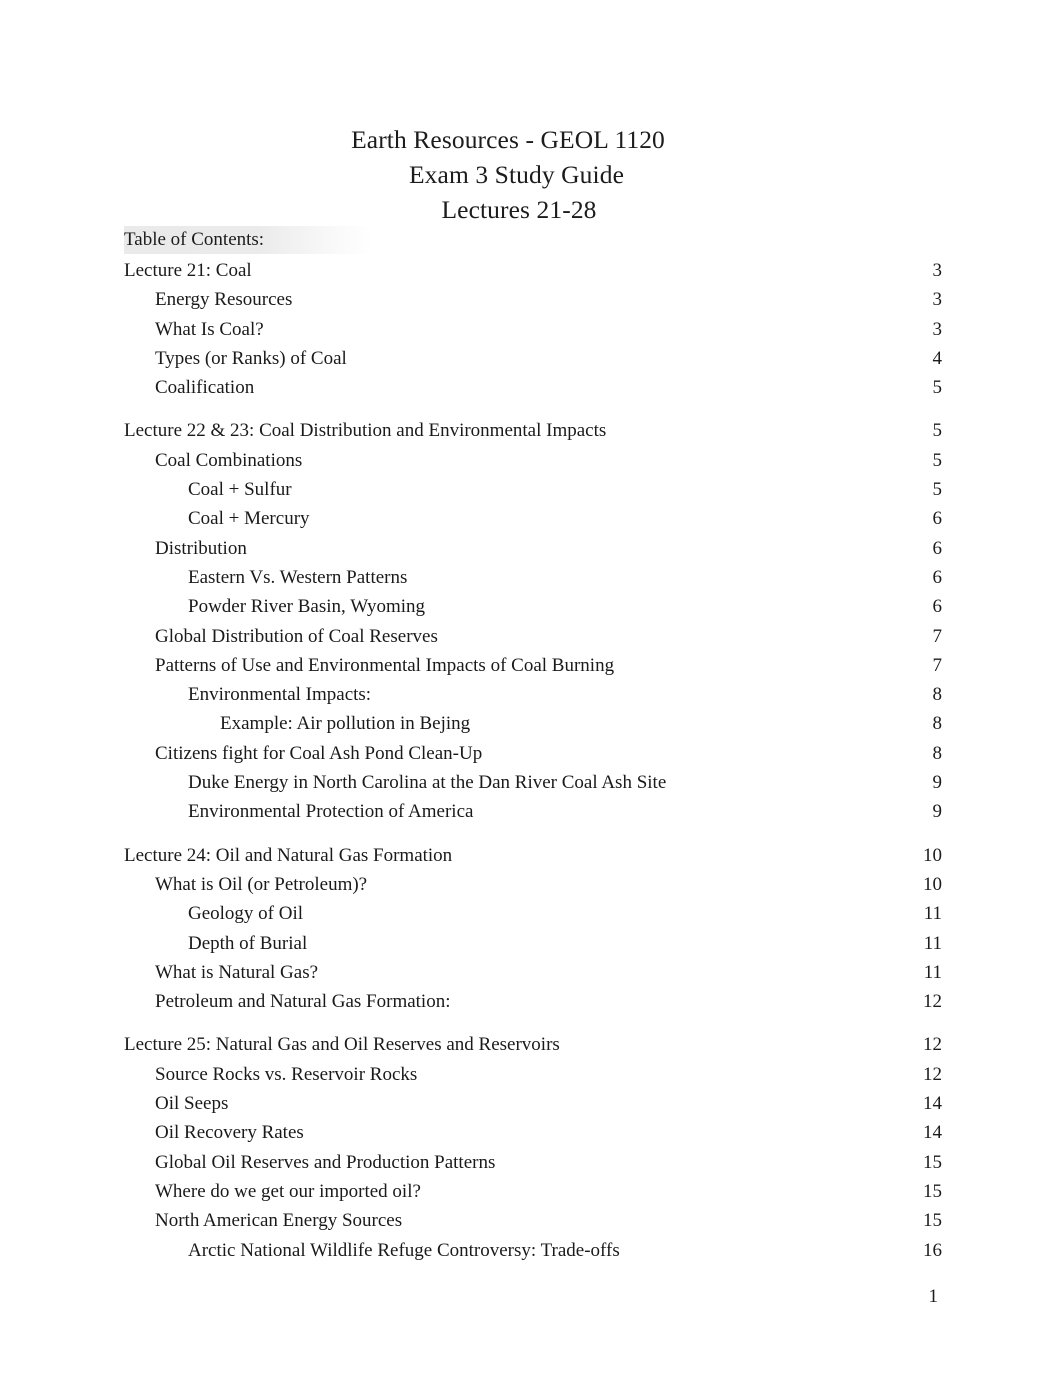 The height and width of the screenshot is (1377, 1062). I want to click on toc-entry: Where do we get our imported oil? 15, so click(533, 1191).